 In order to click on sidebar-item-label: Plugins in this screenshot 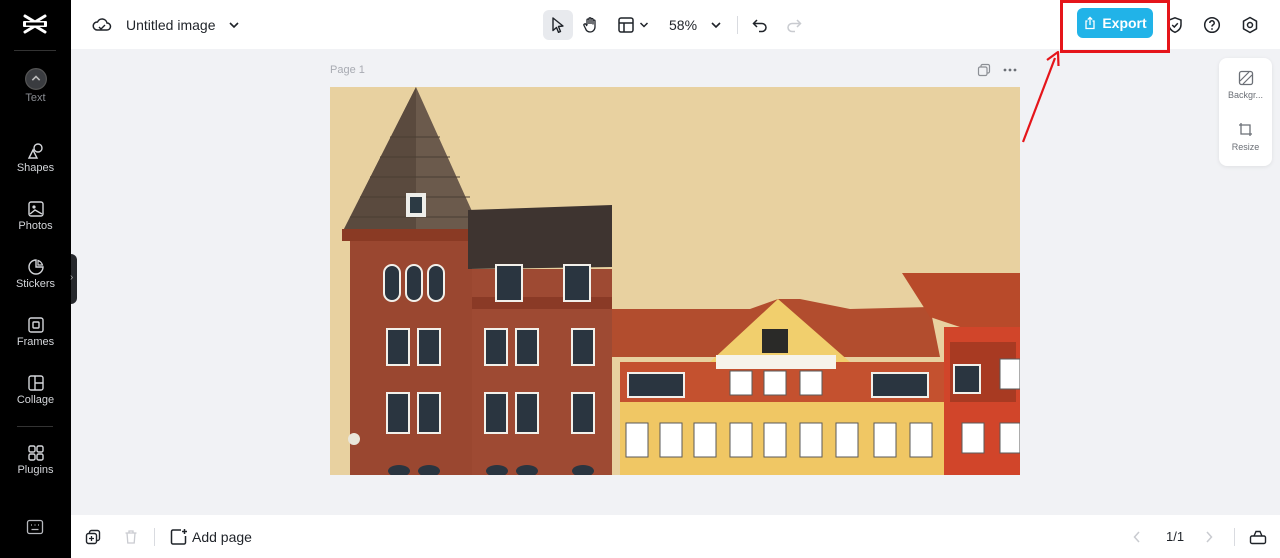, I will do `click(35, 470)`.